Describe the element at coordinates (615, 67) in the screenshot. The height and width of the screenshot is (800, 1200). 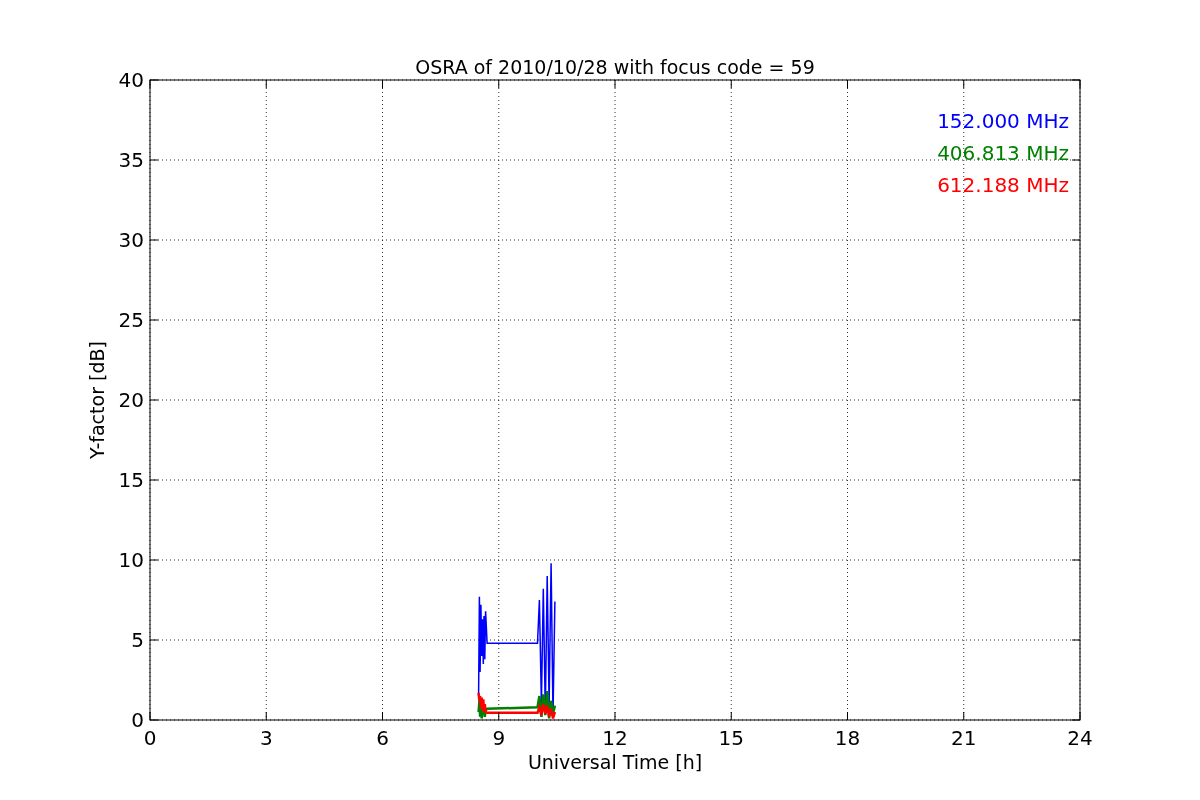
I see `chart-title: OSRA of 2010/10/28 with focus code = 59` at that location.